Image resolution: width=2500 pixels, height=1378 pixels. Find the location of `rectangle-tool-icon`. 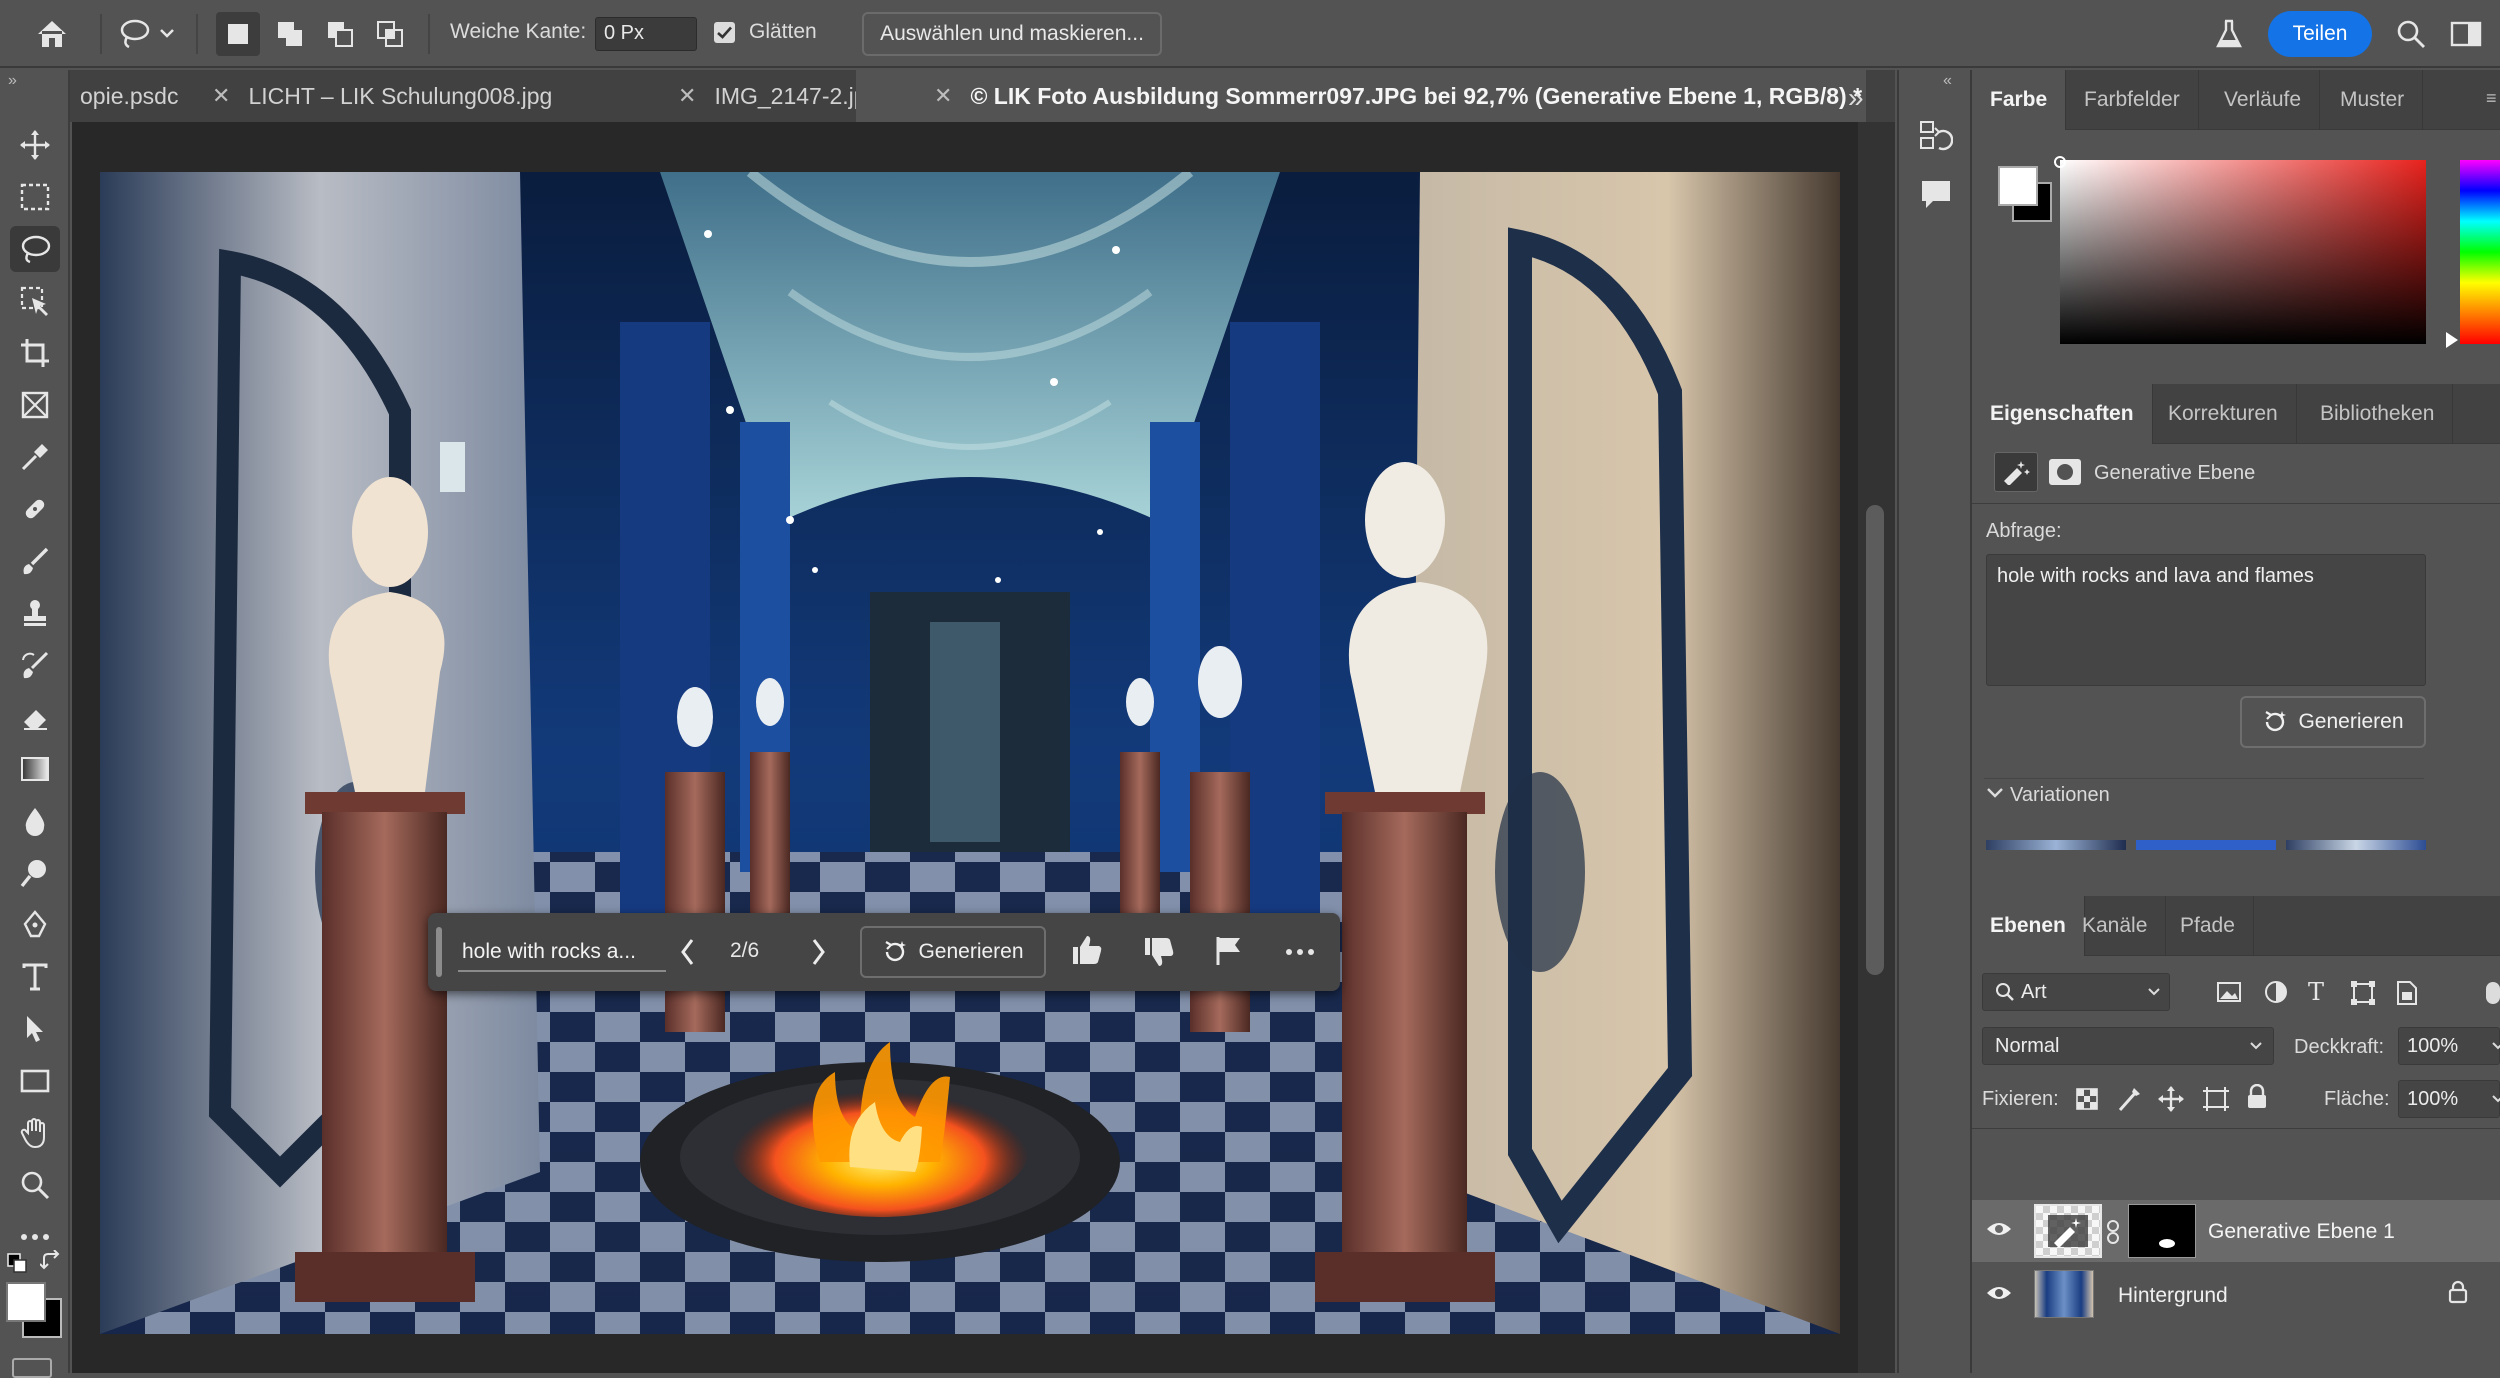

rectangle-tool-icon is located at coordinates (35, 1081).